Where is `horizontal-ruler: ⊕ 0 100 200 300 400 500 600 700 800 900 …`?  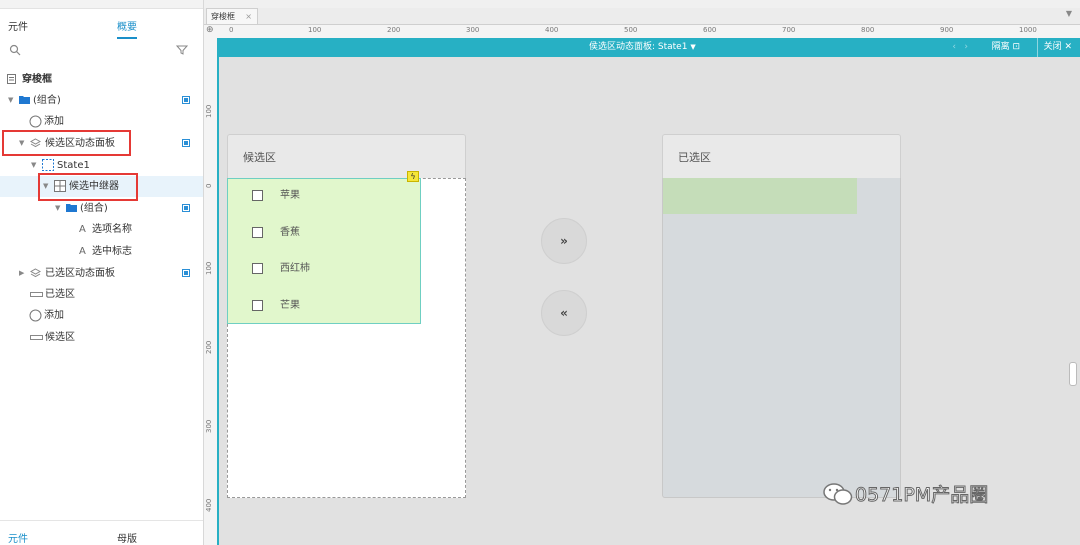
horizontal-ruler: ⊕ 0 100 200 300 400 500 600 700 800 900 … is located at coordinates (642, 32).